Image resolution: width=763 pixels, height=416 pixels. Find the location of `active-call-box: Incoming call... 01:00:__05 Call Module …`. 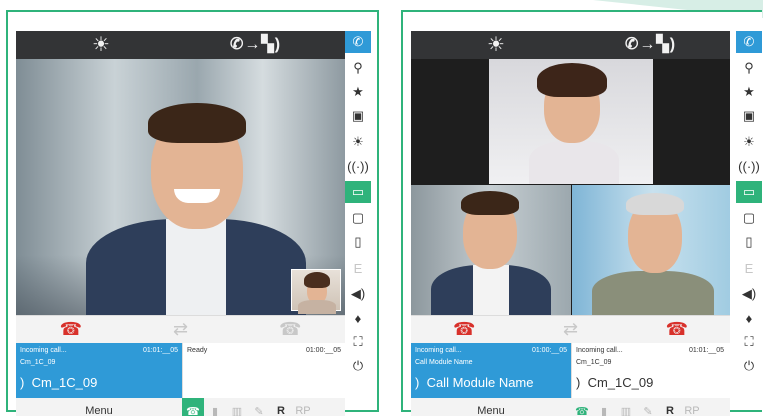

active-call-box: Incoming call... 01:00:__05 Call Module … is located at coordinates (491, 370).